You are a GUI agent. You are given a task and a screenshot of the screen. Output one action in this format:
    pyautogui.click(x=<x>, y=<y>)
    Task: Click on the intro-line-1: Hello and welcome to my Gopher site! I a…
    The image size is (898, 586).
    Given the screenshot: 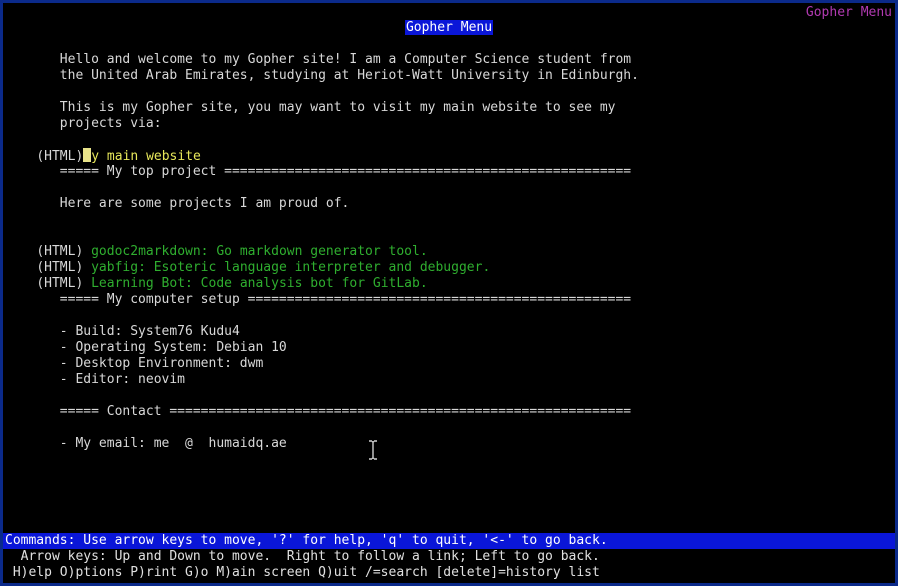 What is the action you would take?
    pyautogui.click(x=318, y=59)
    